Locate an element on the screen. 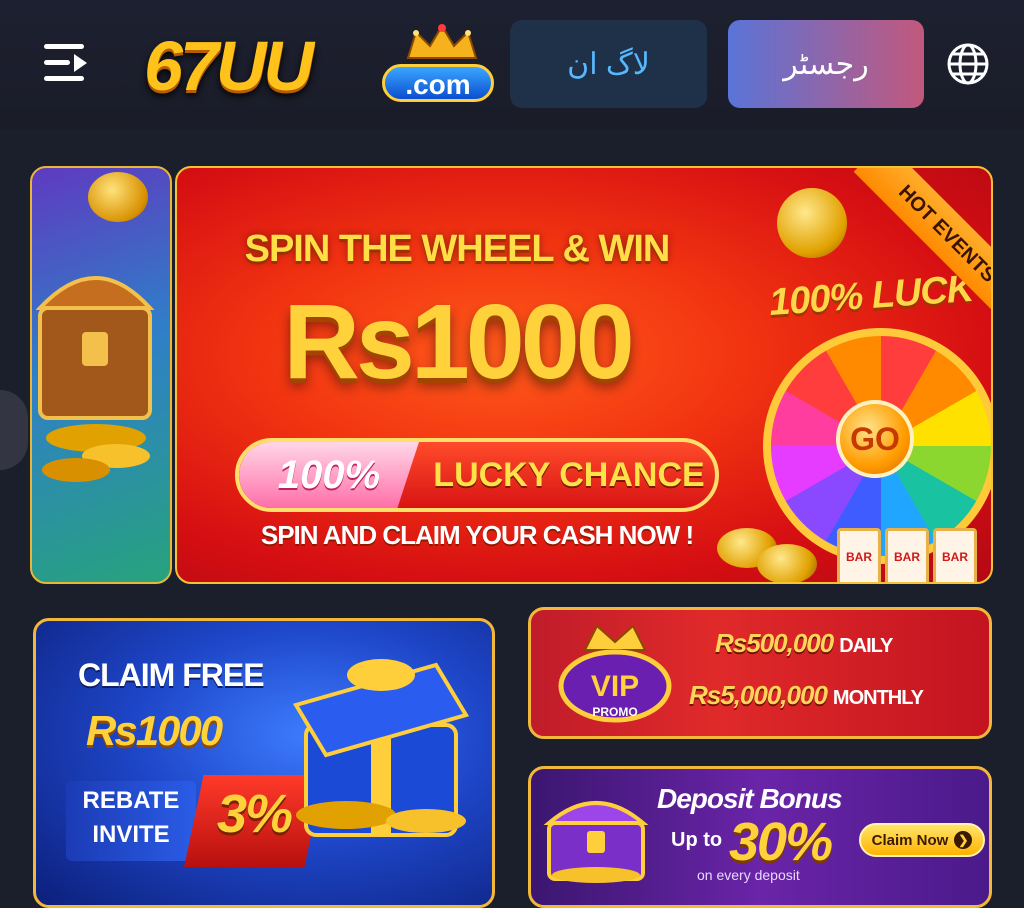 This screenshot has height=908, width=1024. site-logo: 67UU .com is located at coordinates (320, 65).